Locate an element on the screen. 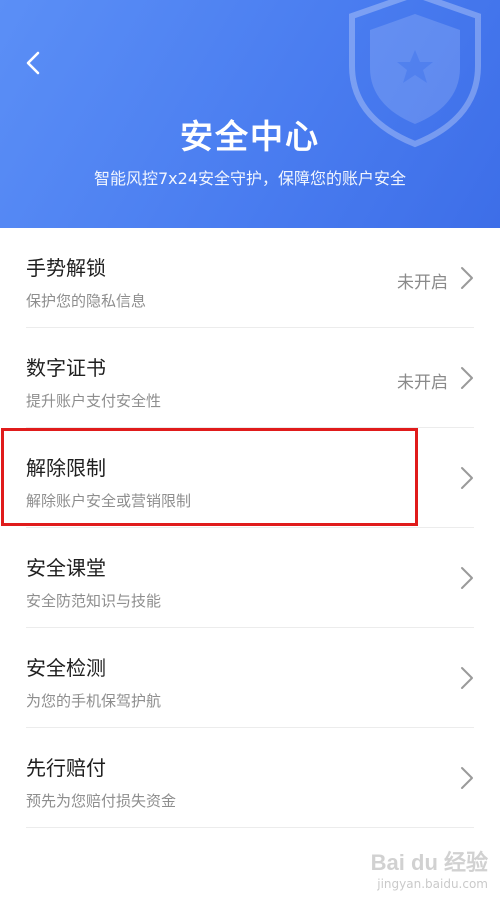  item-title: 解除限制 is located at coordinates (66, 468).